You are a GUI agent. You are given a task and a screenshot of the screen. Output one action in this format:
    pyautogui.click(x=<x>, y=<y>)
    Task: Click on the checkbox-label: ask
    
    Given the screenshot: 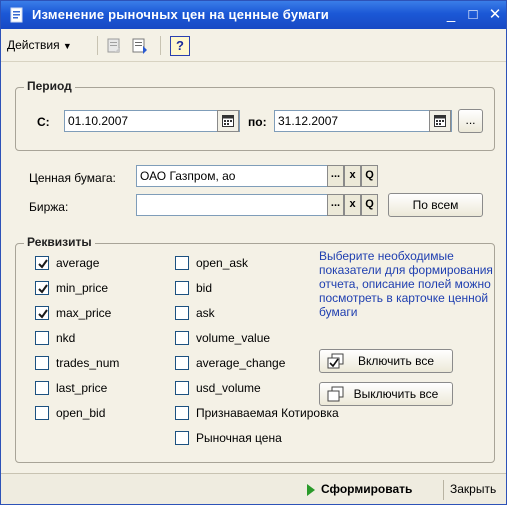 What is the action you would take?
    pyautogui.click(x=205, y=313)
    